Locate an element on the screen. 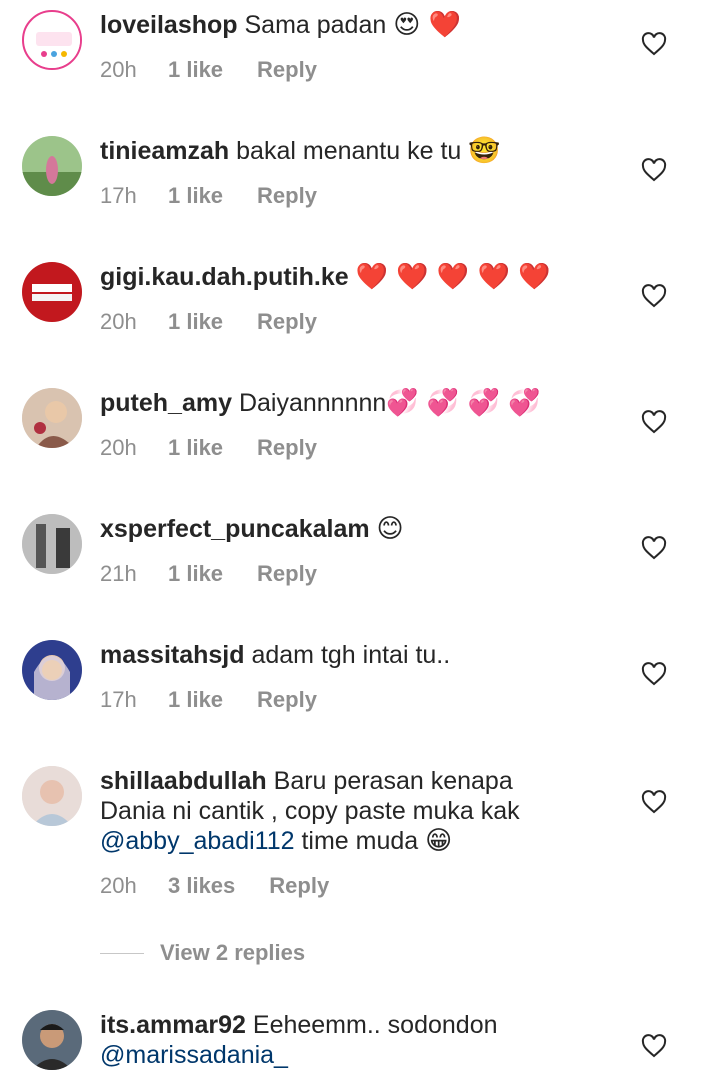 This screenshot has width=706, height=1080. comment-body: Sama padan is located at coordinates (315, 25).